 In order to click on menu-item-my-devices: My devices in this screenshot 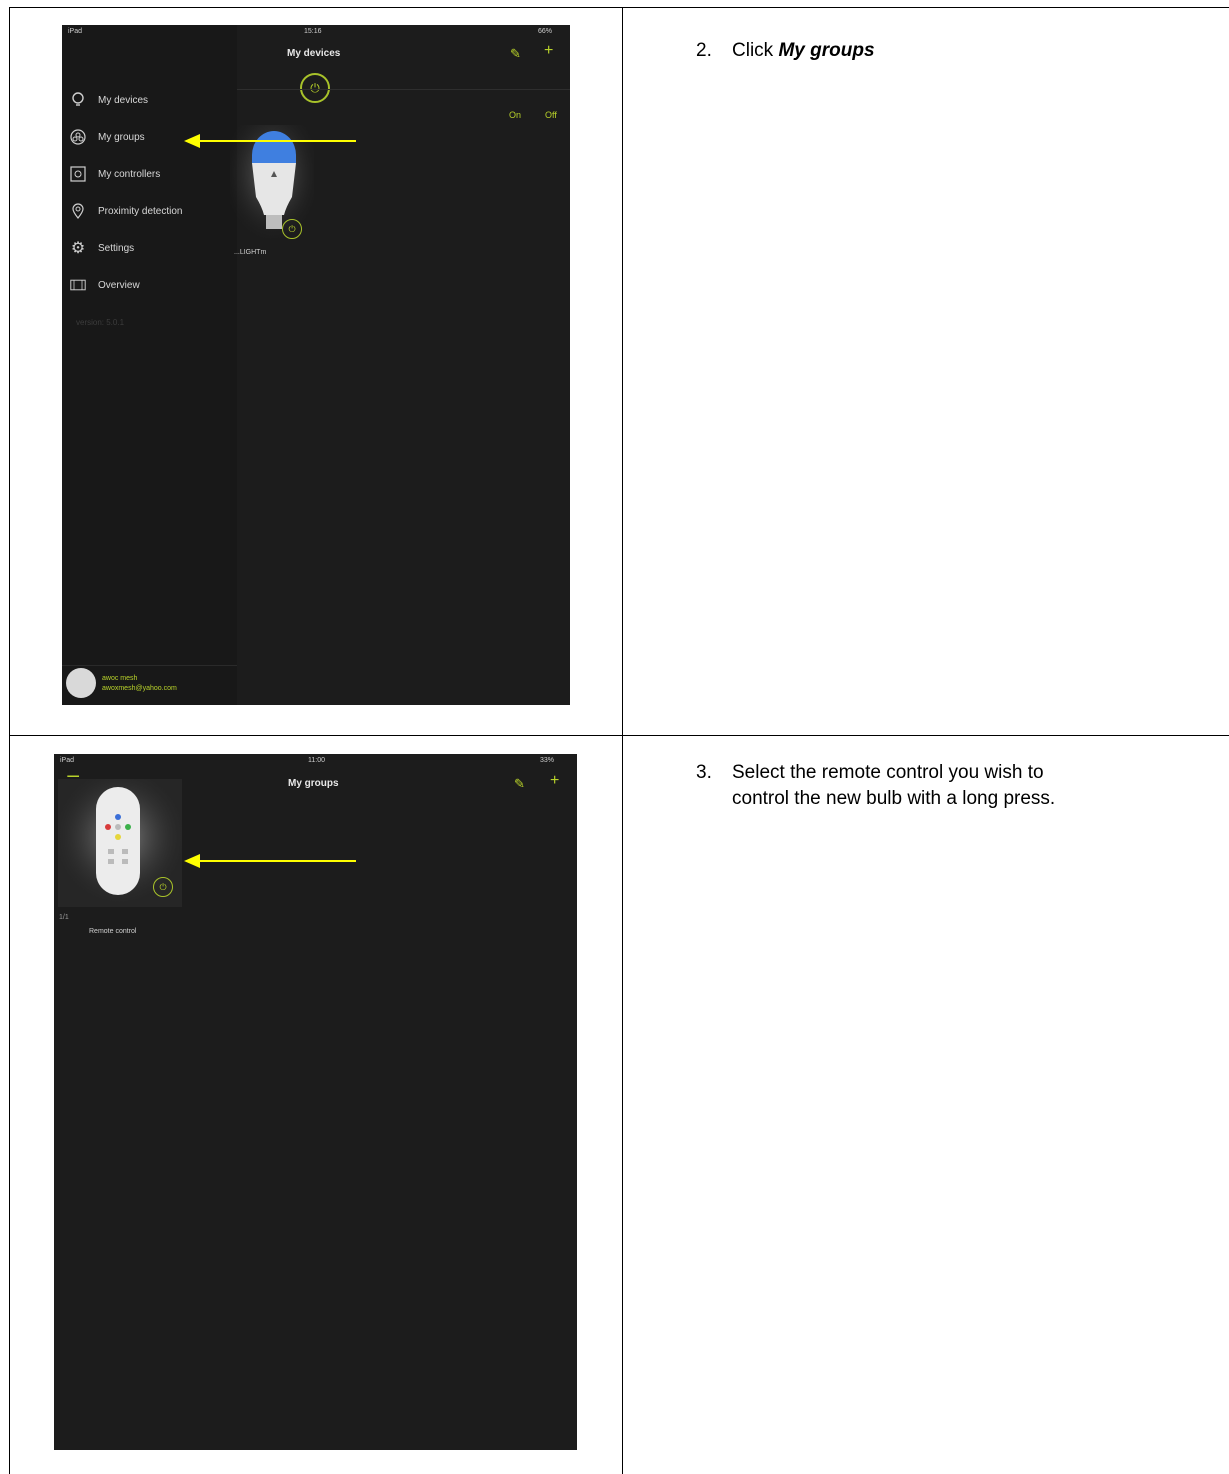, I will do `click(109, 100)`.